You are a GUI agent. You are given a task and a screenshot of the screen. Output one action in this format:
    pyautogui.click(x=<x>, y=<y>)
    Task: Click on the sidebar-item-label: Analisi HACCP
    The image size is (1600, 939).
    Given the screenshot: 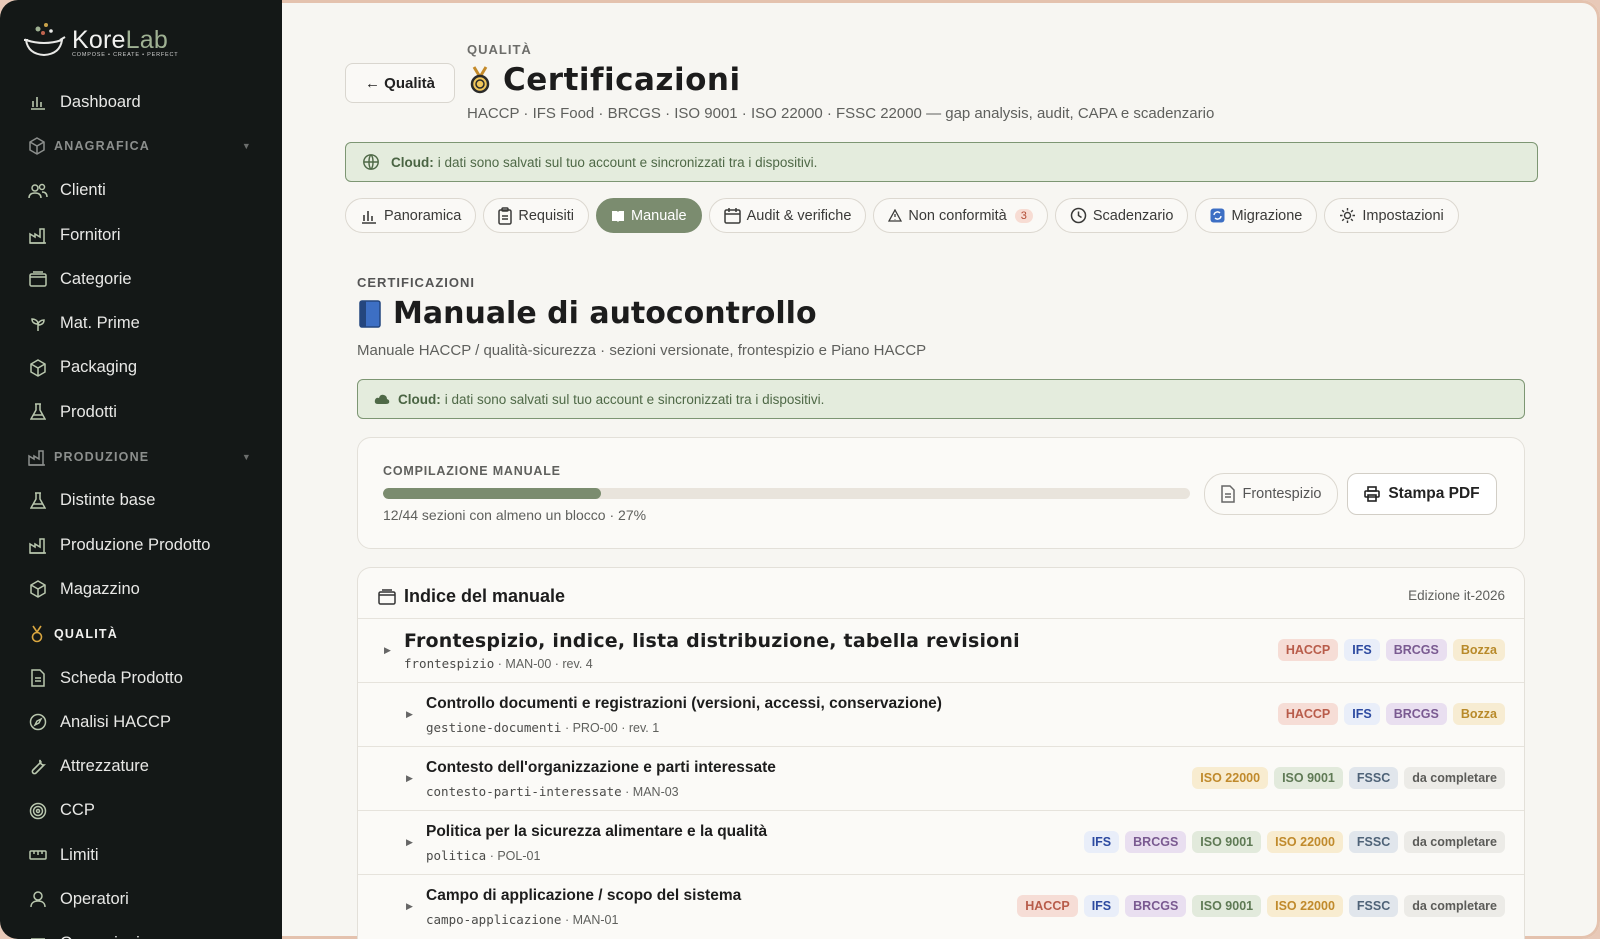 What is the action you would take?
    pyautogui.click(x=115, y=721)
    